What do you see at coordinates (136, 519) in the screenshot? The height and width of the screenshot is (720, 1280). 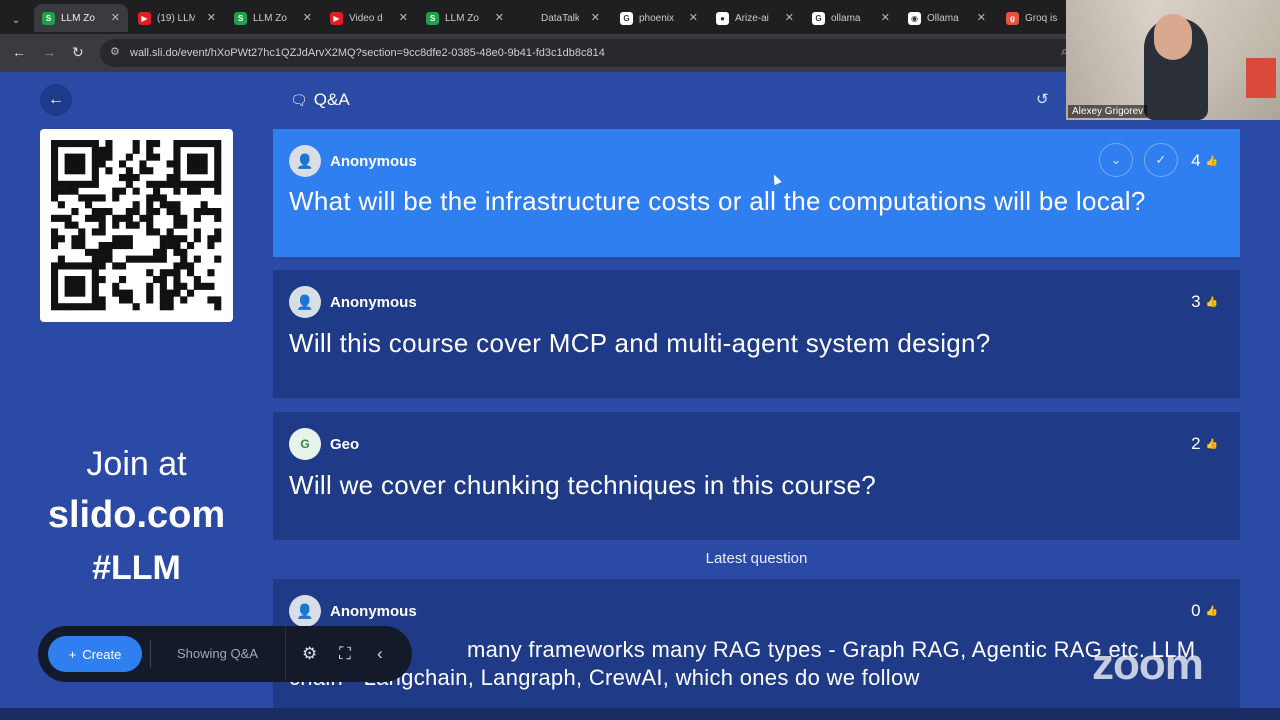 I see `join-instructions: Join at slido.com #LLM` at bounding box center [136, 519].